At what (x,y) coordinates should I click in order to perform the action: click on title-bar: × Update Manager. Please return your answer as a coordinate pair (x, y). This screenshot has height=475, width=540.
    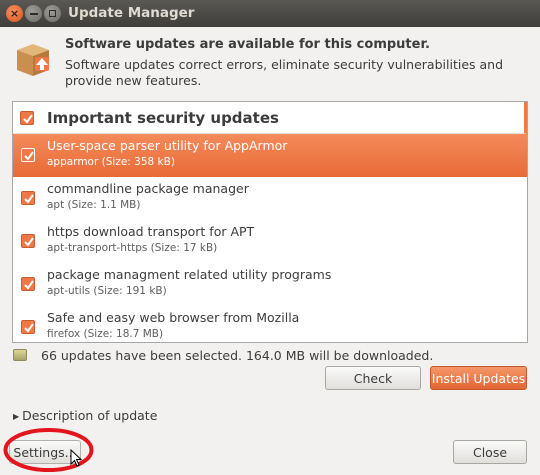
    Looking at the image, I should click on (270, 13).